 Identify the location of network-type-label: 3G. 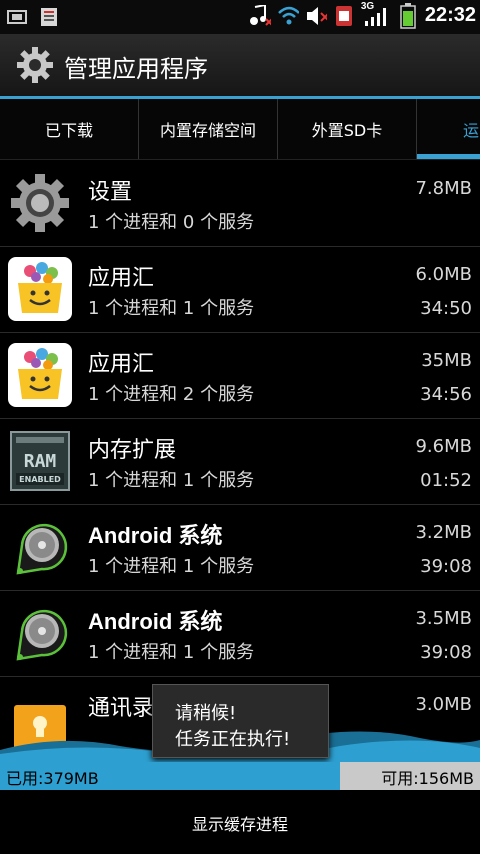
(367, 6).